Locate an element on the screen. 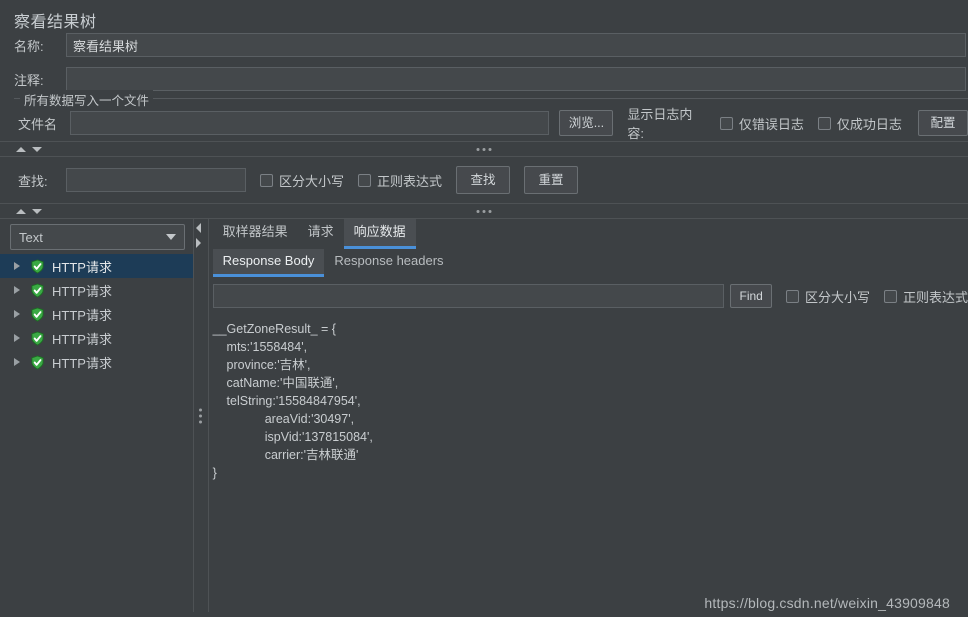 The height and width of the screenshot is (617, 968). regex-checkbox is located at coordinates (365, 180).